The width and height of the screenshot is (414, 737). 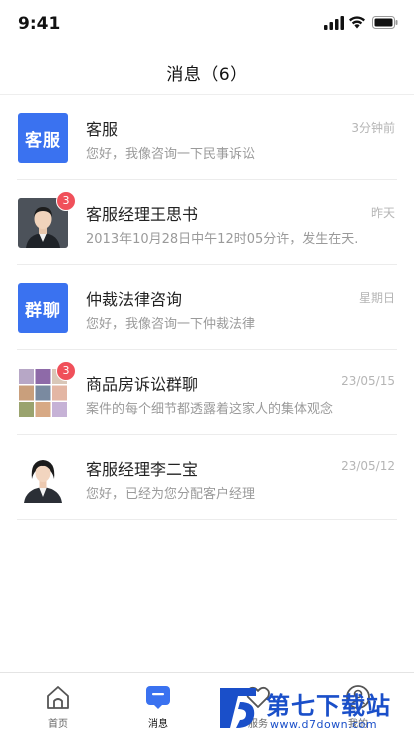 What do you see at coordinates (207, 477) in the screenshot?
I see `conversation-row: 客服经理李二宝 23/05/12 您好，已经为您分配客户经理` at bounding box center [207, 477].